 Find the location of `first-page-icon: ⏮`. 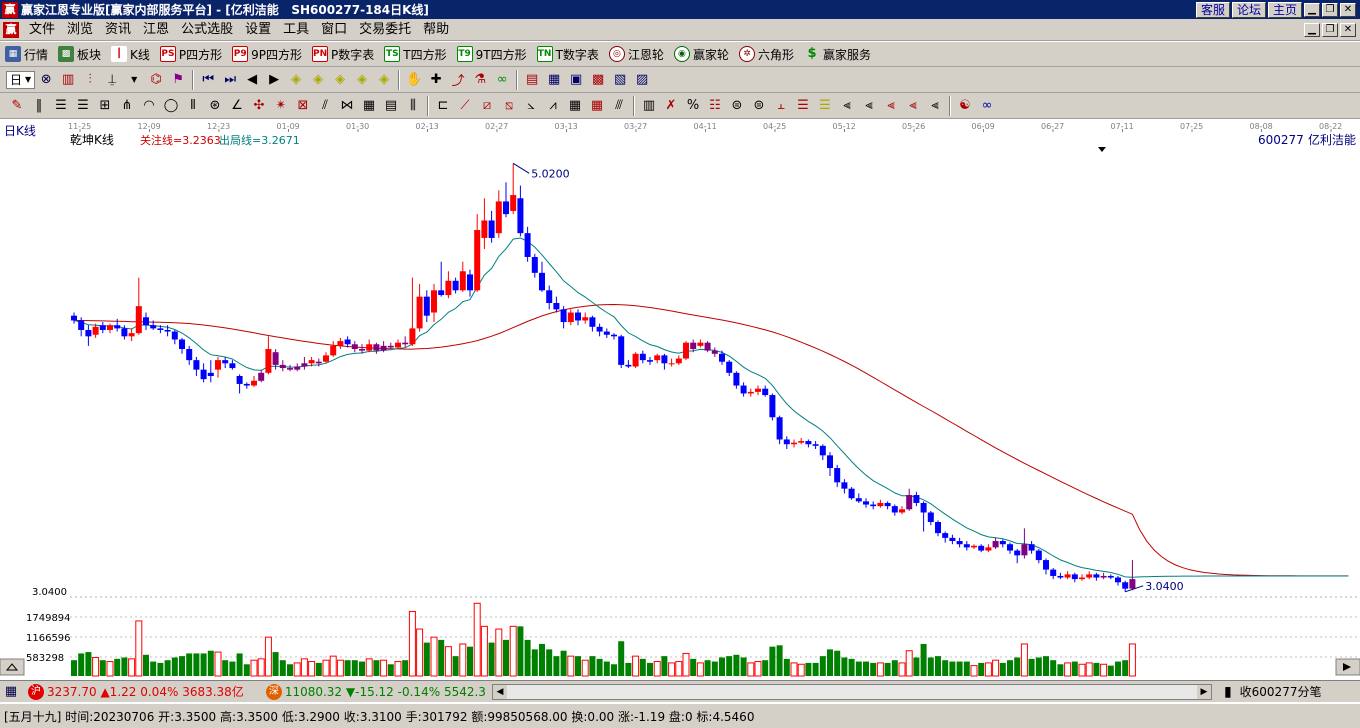

first-page-icon: ⏮ is located at coordinates (208, 80).